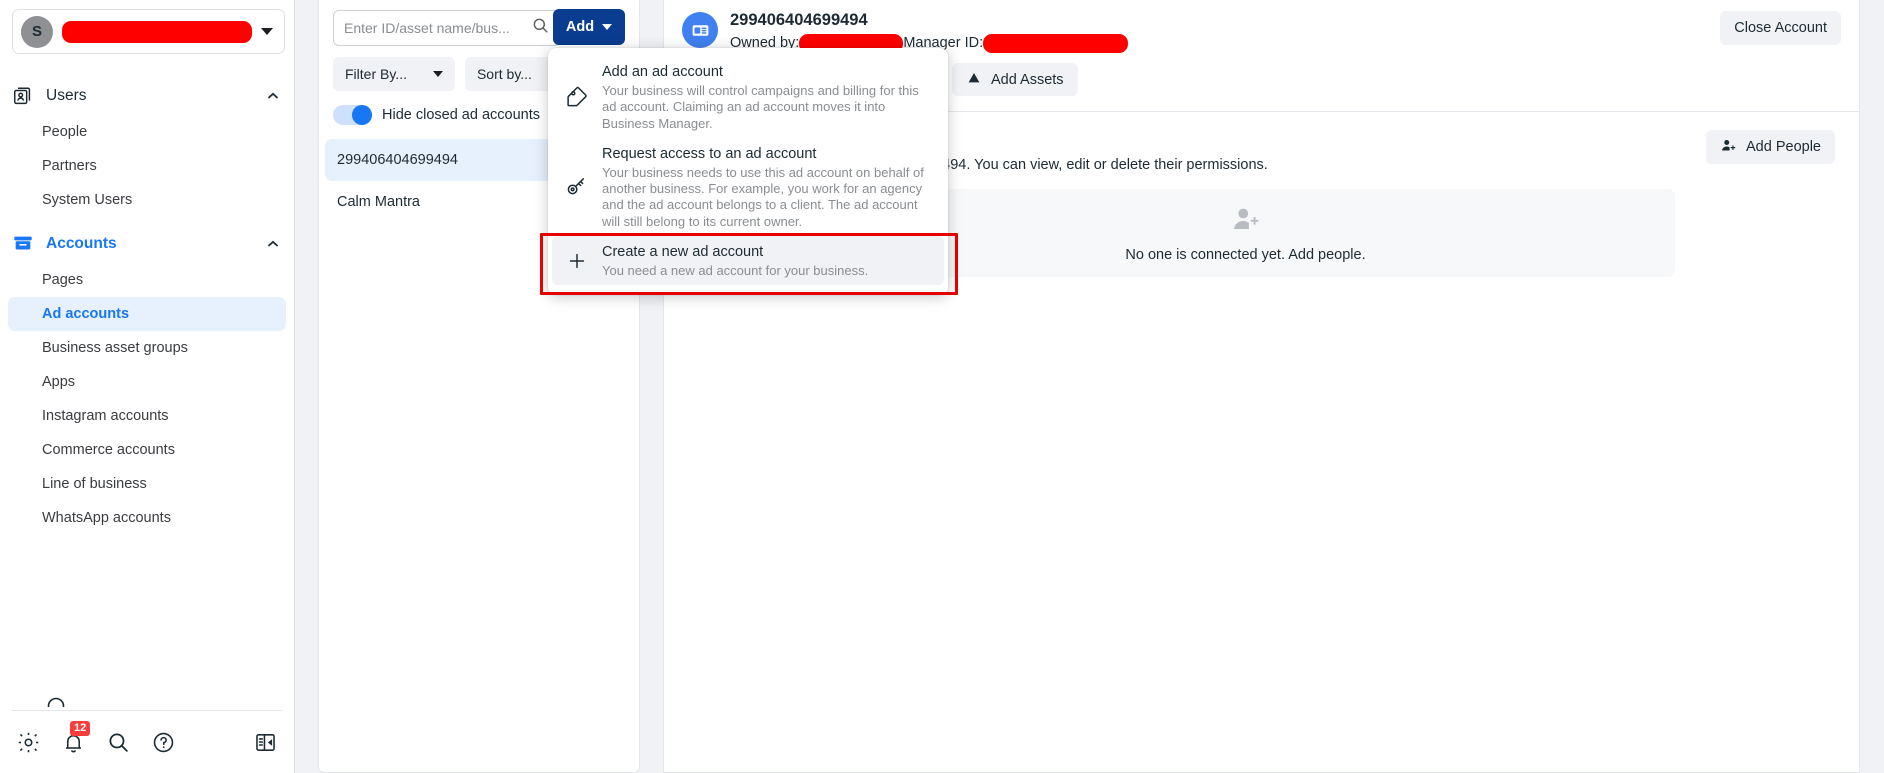  What do you see at coordinates (974, 80) in the screenshot?
I see `add-assets-icon` at bounding box center [974, 80].